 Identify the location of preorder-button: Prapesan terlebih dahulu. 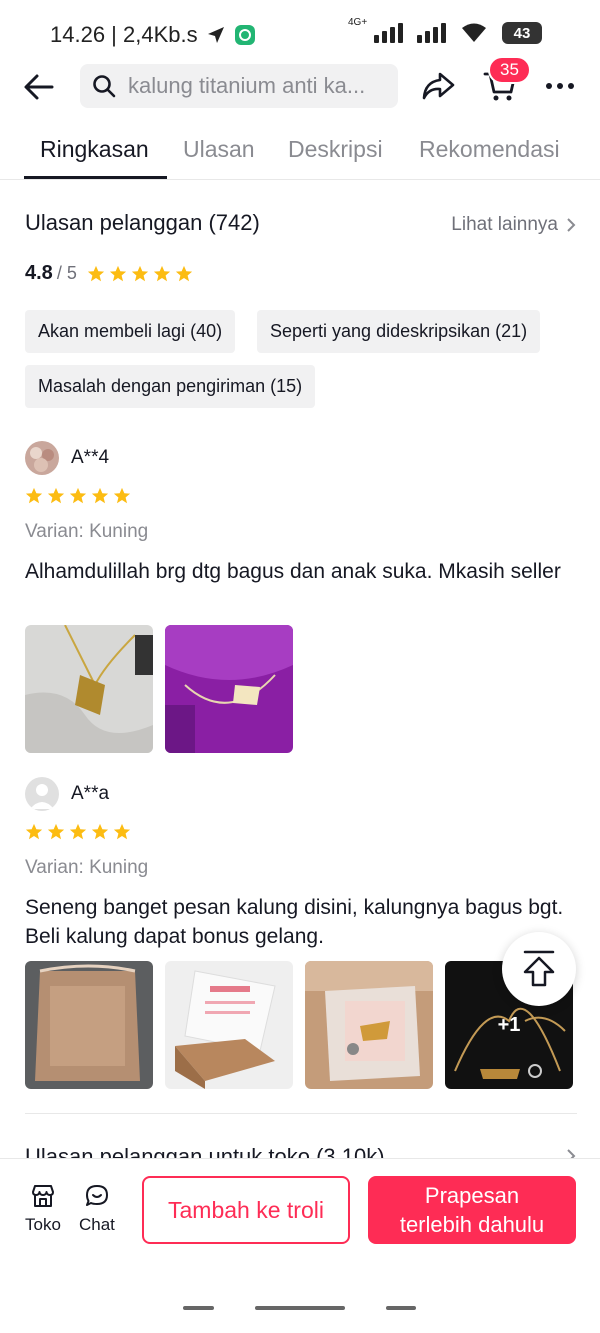
(472, 1210).